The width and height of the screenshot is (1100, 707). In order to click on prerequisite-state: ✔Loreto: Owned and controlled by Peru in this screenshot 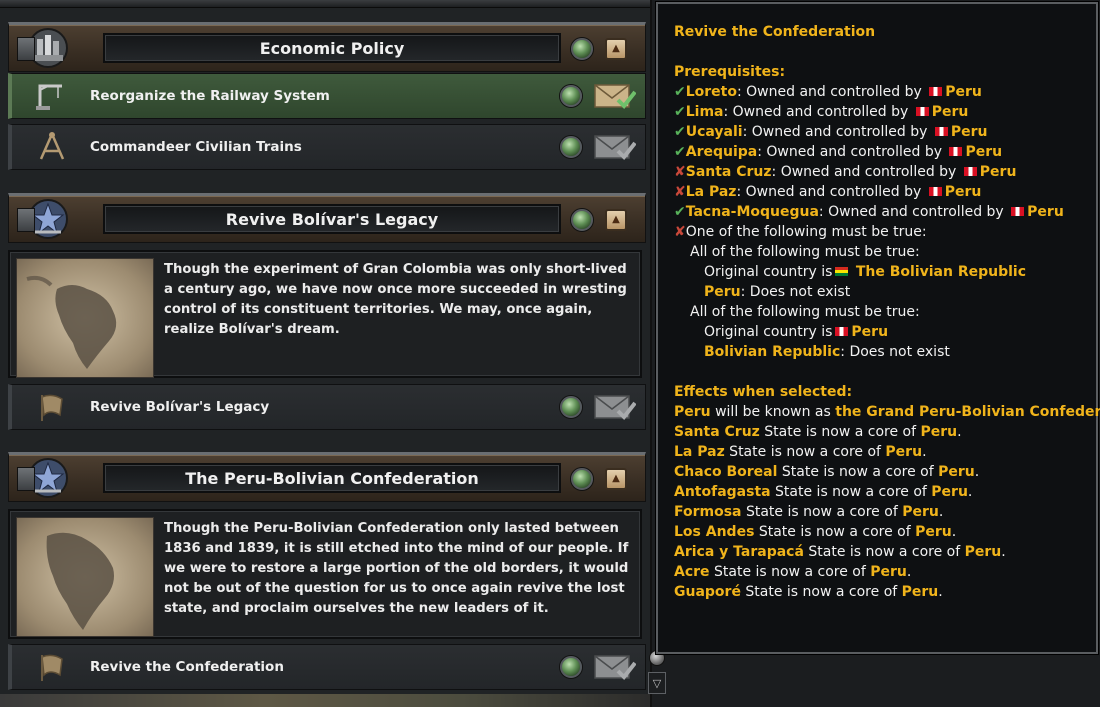, I will do `click(885, 92)`.